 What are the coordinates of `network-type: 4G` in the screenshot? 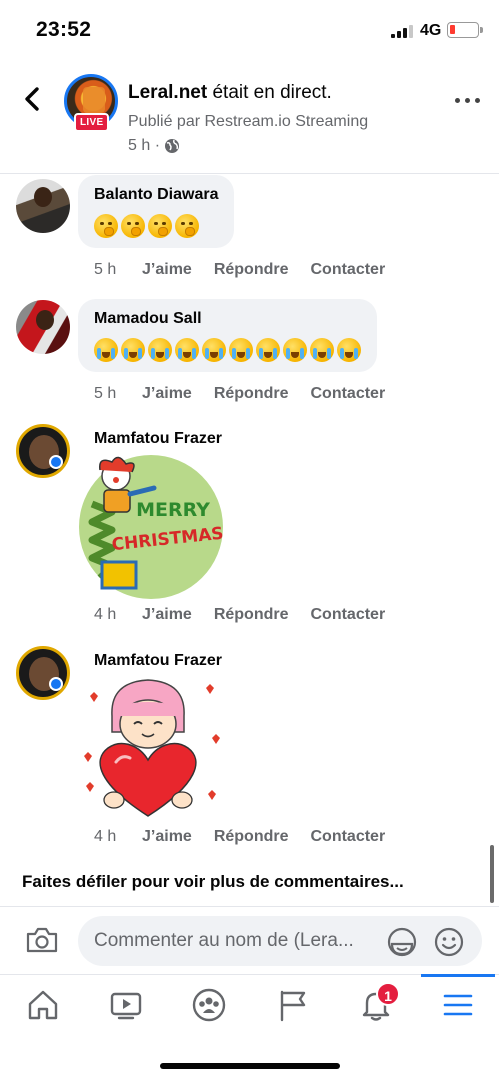 It's located at (431, 30).